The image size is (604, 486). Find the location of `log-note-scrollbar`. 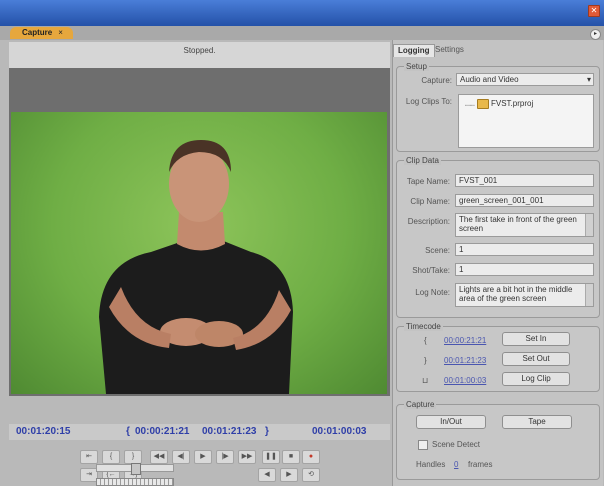

log-note-scrollbar is located at coordinates (589, 295).